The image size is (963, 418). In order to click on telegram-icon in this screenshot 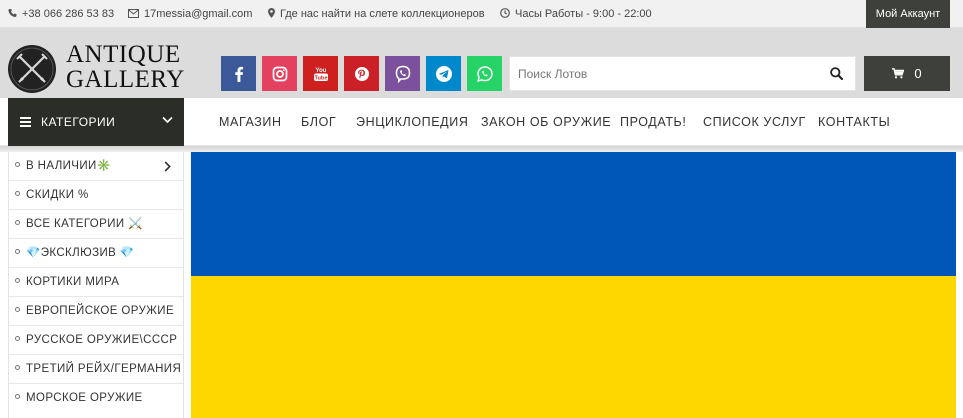, I will do `click(443, 73)`.